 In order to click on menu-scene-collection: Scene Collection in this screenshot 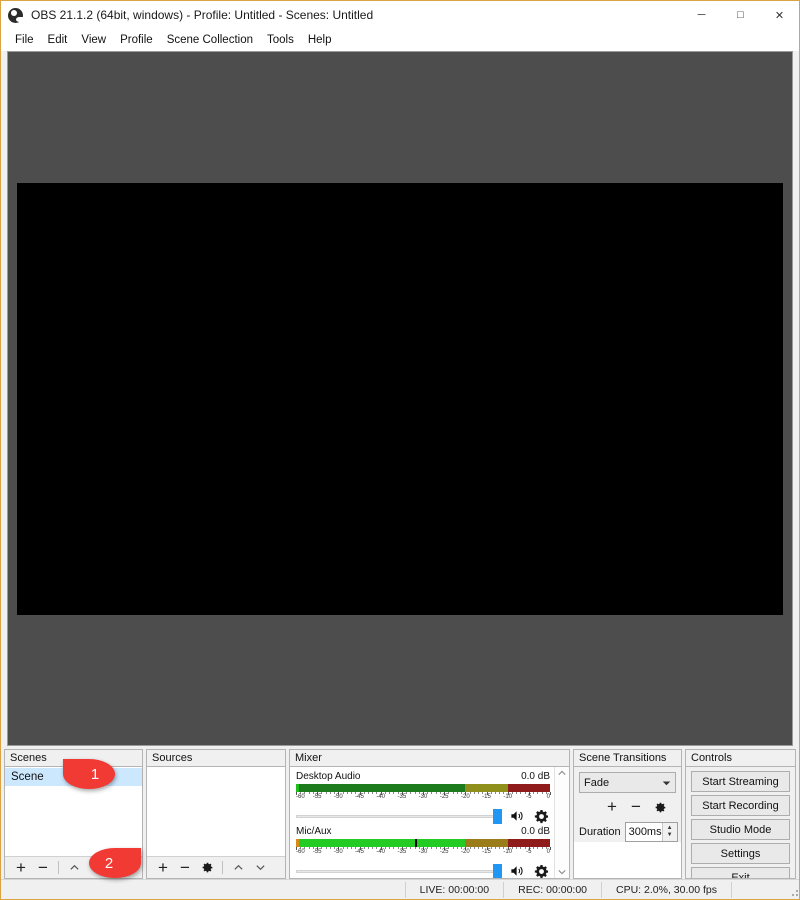, I will do `click(210, 40)`.